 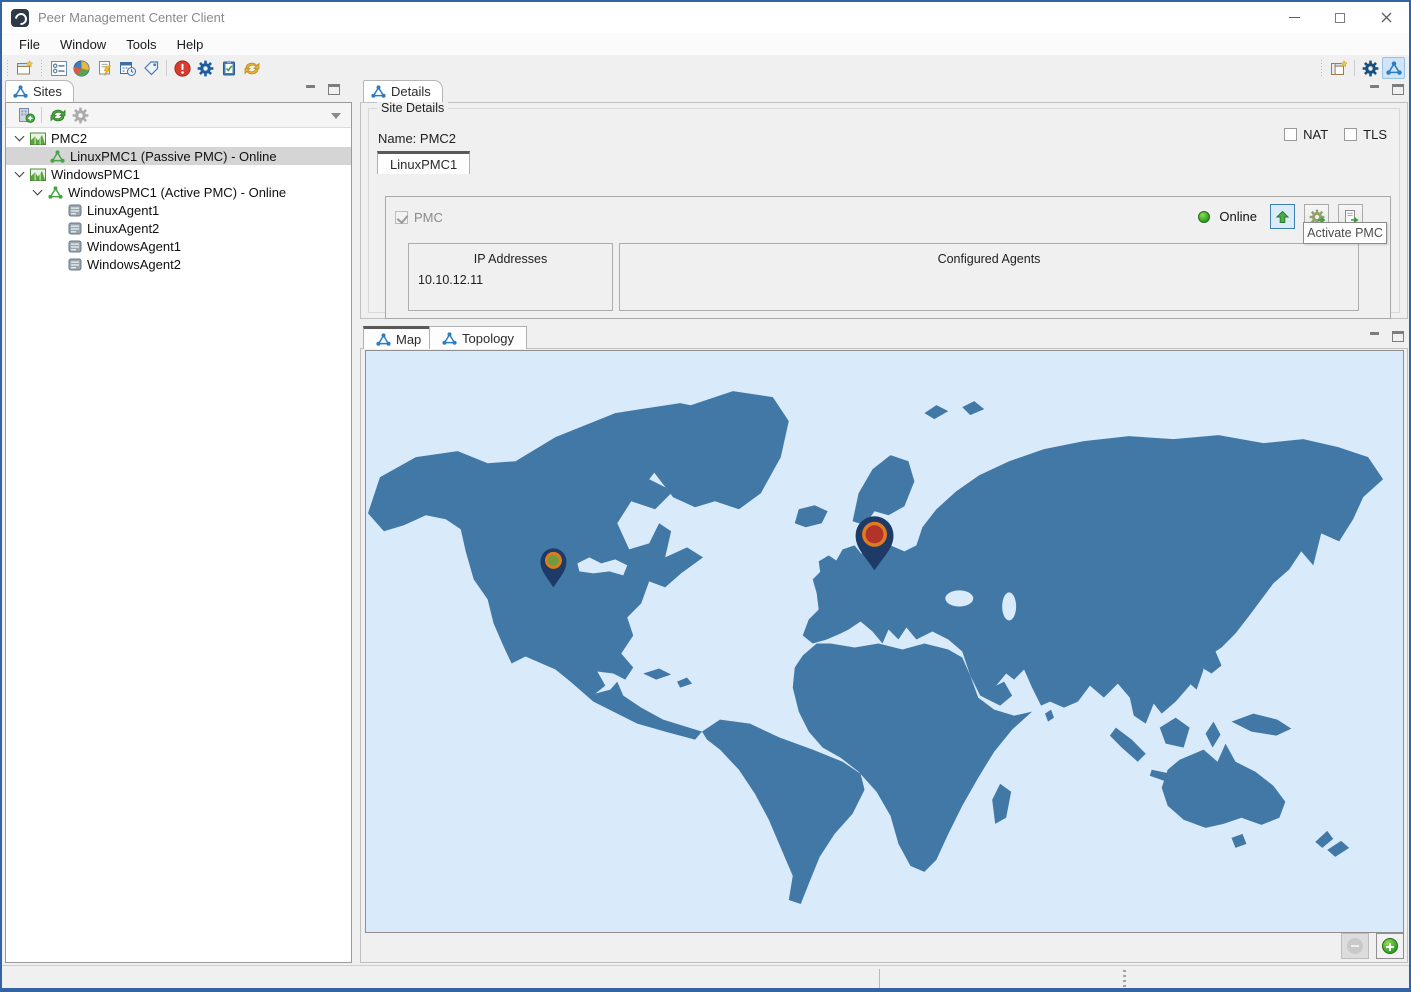 I want to click on nat-label: NAT, so click(x=1316, y=134).